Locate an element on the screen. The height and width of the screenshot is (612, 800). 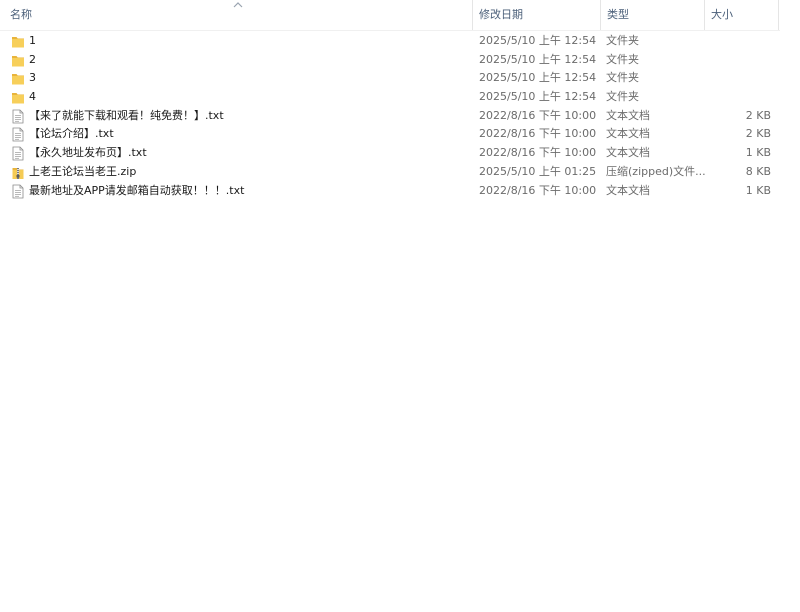
file-row: 1 2025/5/10 上午 12:54 文件夹 is located at coordinates (390, 41).